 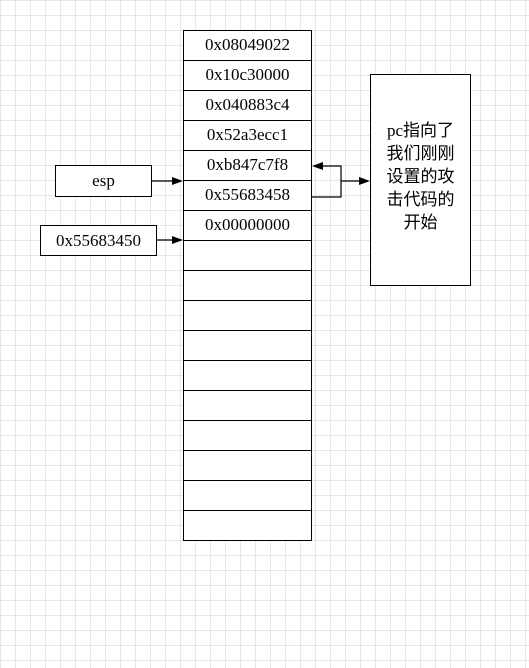 I want to click on loop-arrow, so click(x=327, y=180).